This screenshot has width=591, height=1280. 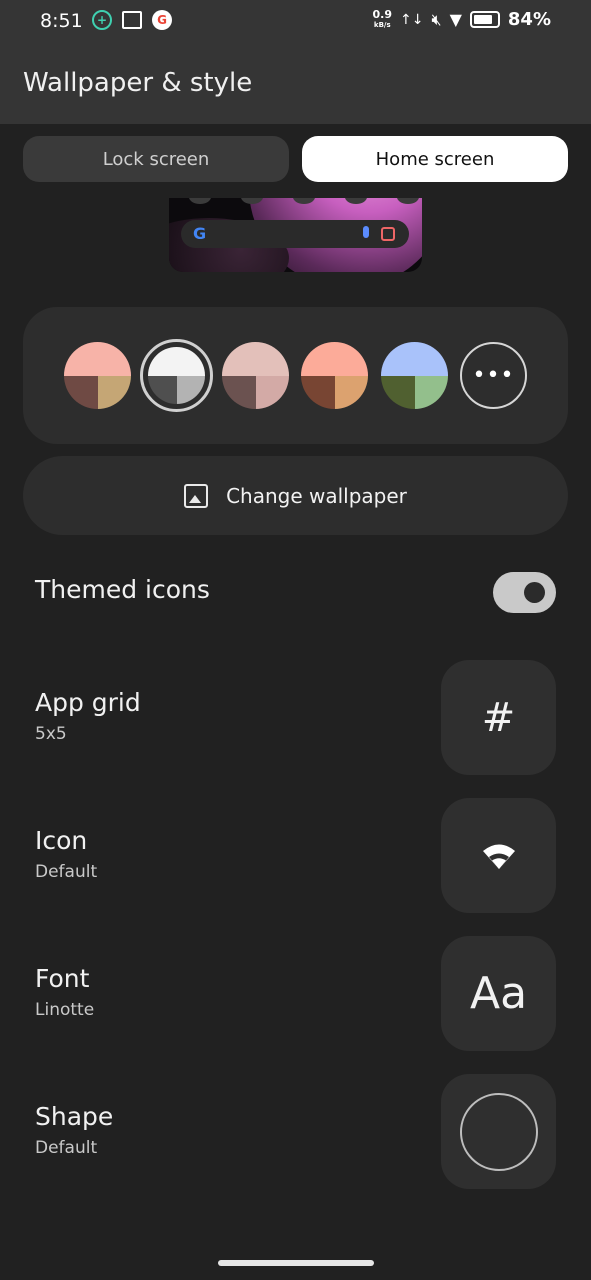 I want to click on more-colors-button: •••, so click(x=493, y=375).